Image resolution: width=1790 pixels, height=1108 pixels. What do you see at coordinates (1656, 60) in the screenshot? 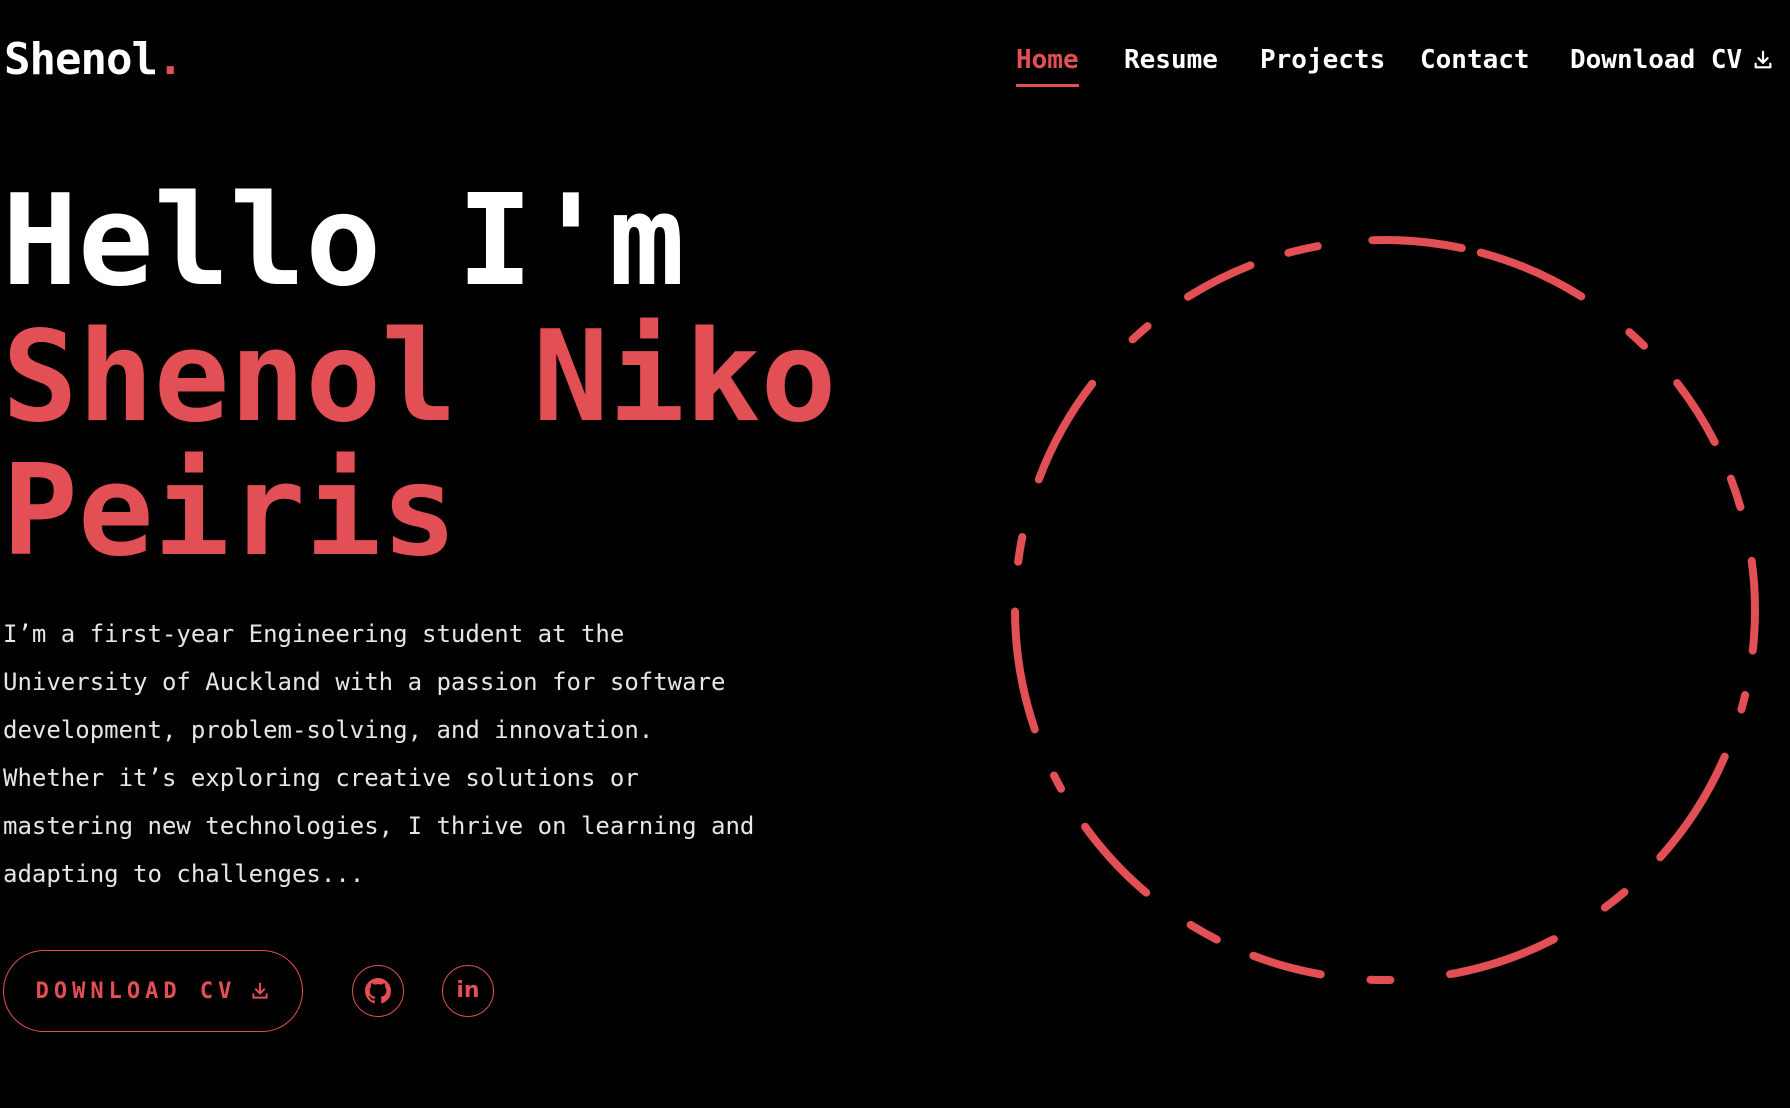
I see `nav-download-cv-label: Download CV` at bounding box center [1656, 60].